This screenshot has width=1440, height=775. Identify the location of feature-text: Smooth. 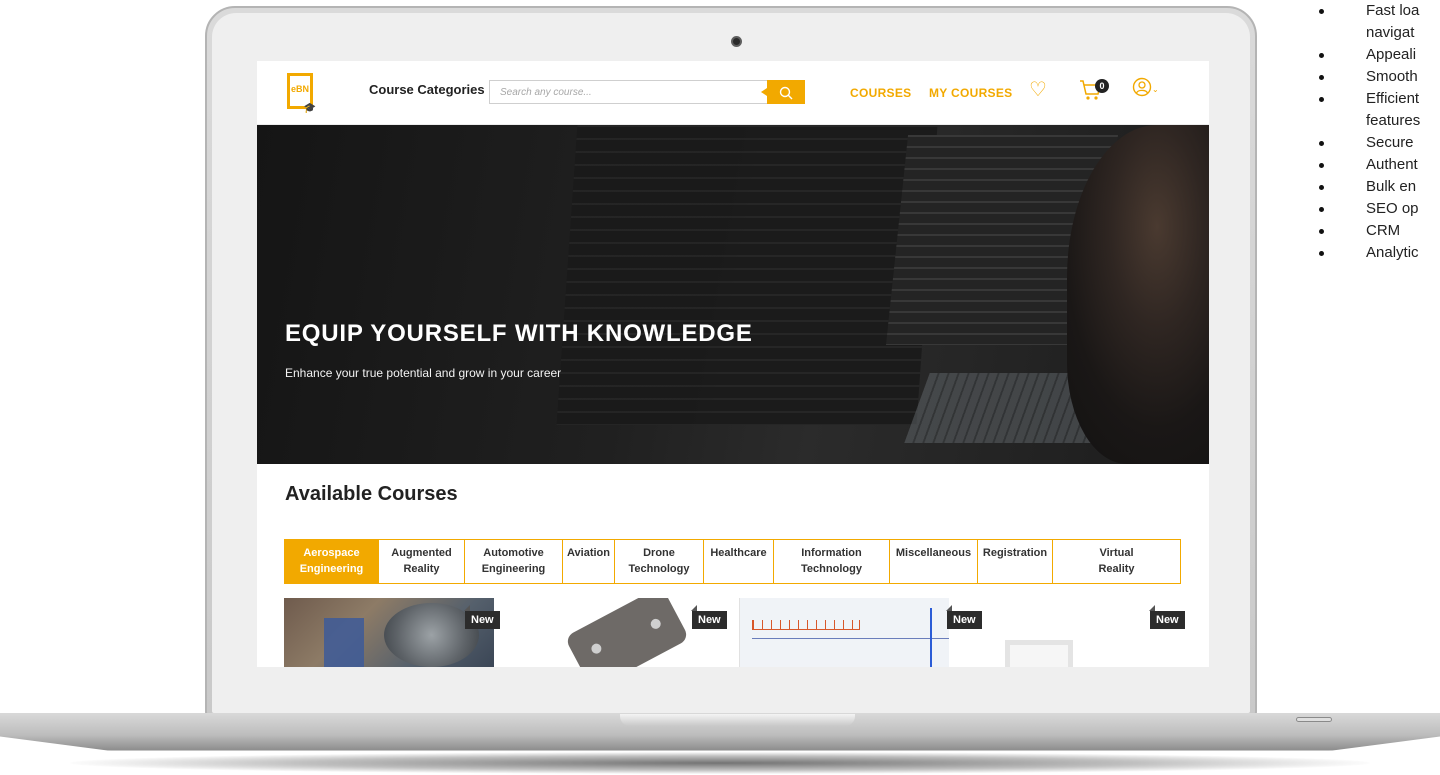
(1392, 76).